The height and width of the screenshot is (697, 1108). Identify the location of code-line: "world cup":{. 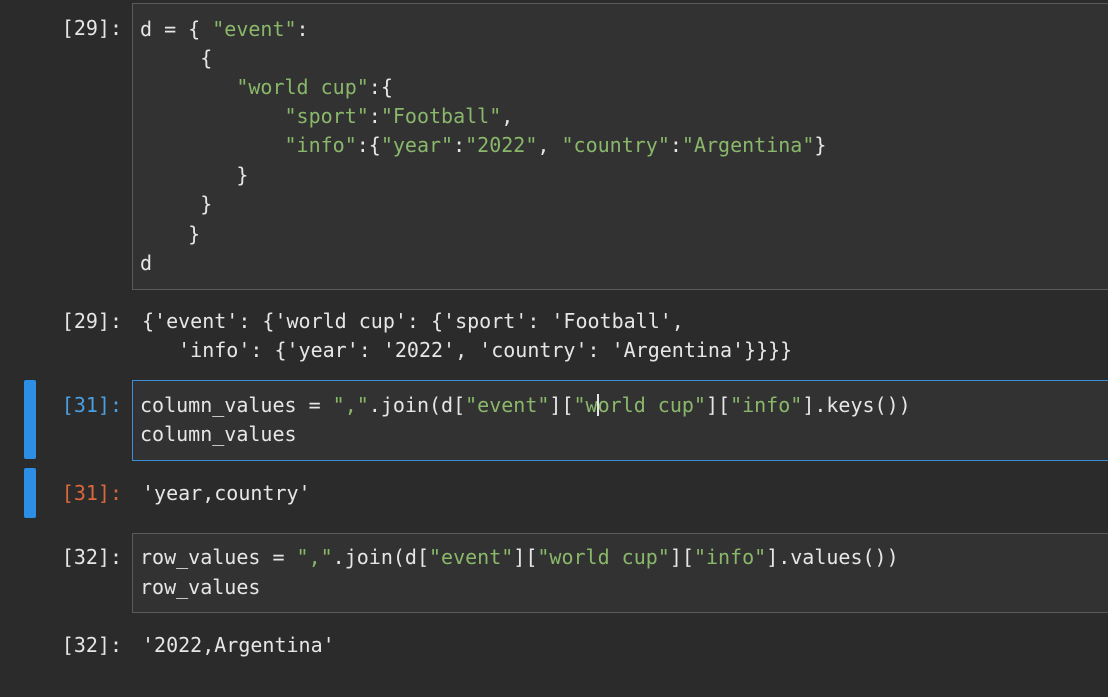
(266, 87).